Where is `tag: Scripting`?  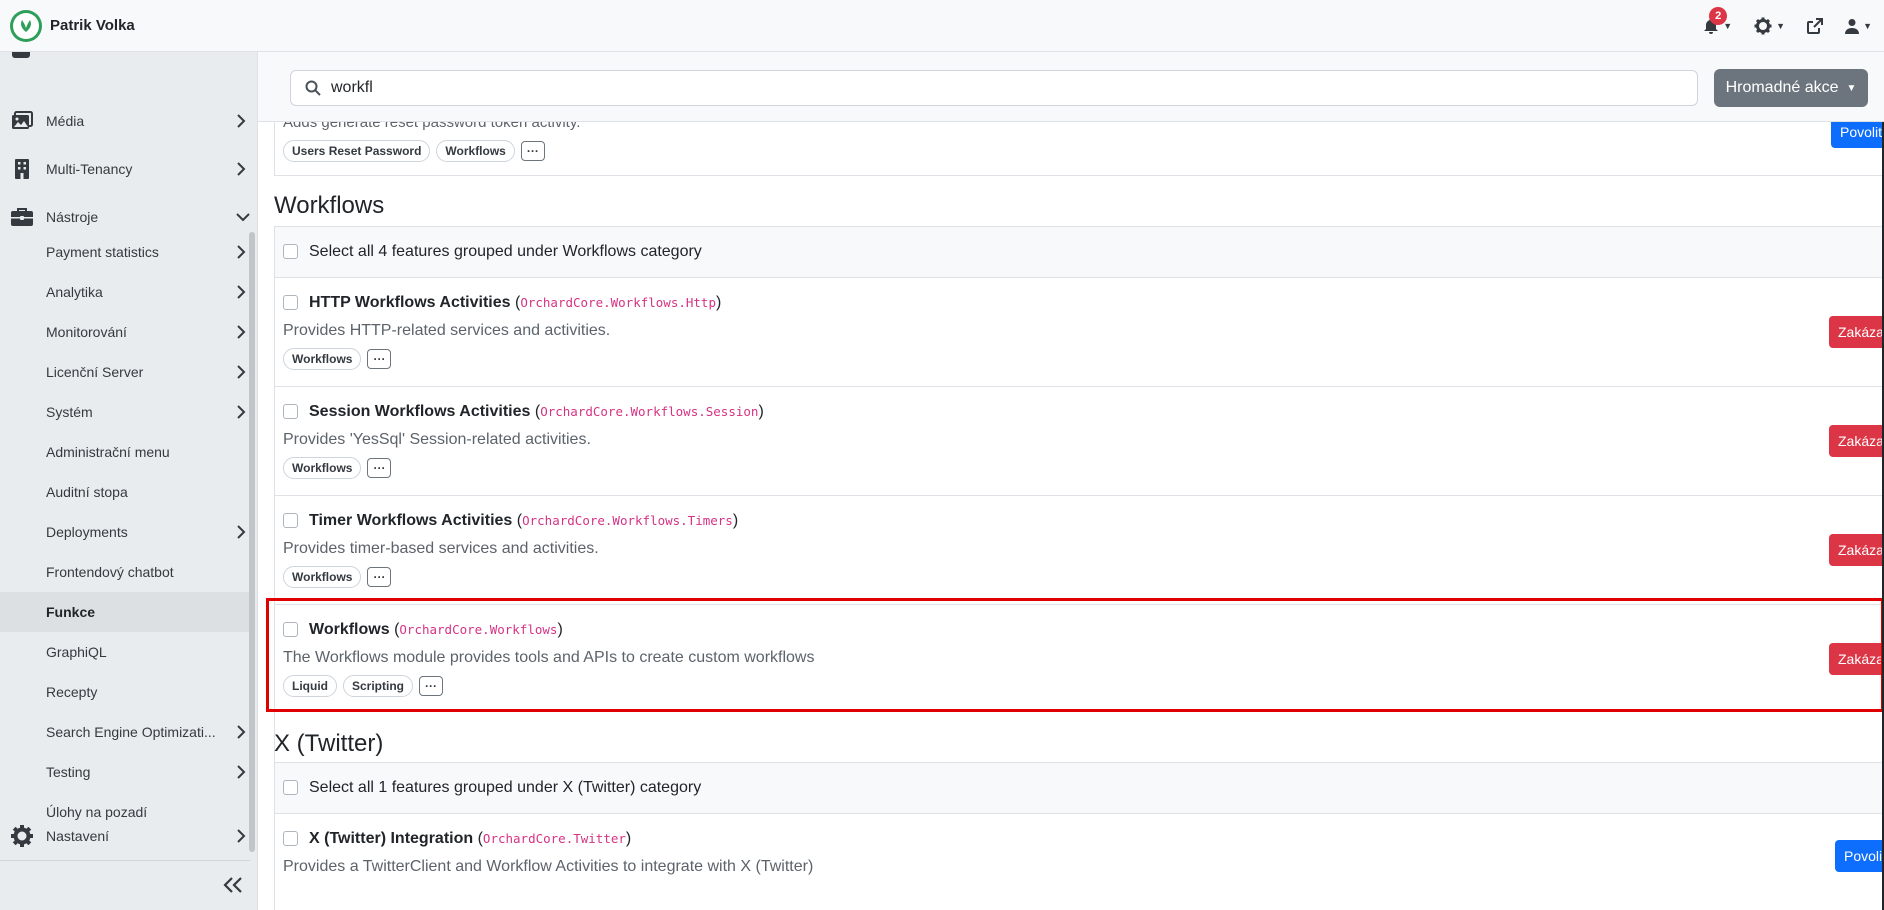
tag: Scripting is located at coordinates (378, 686).